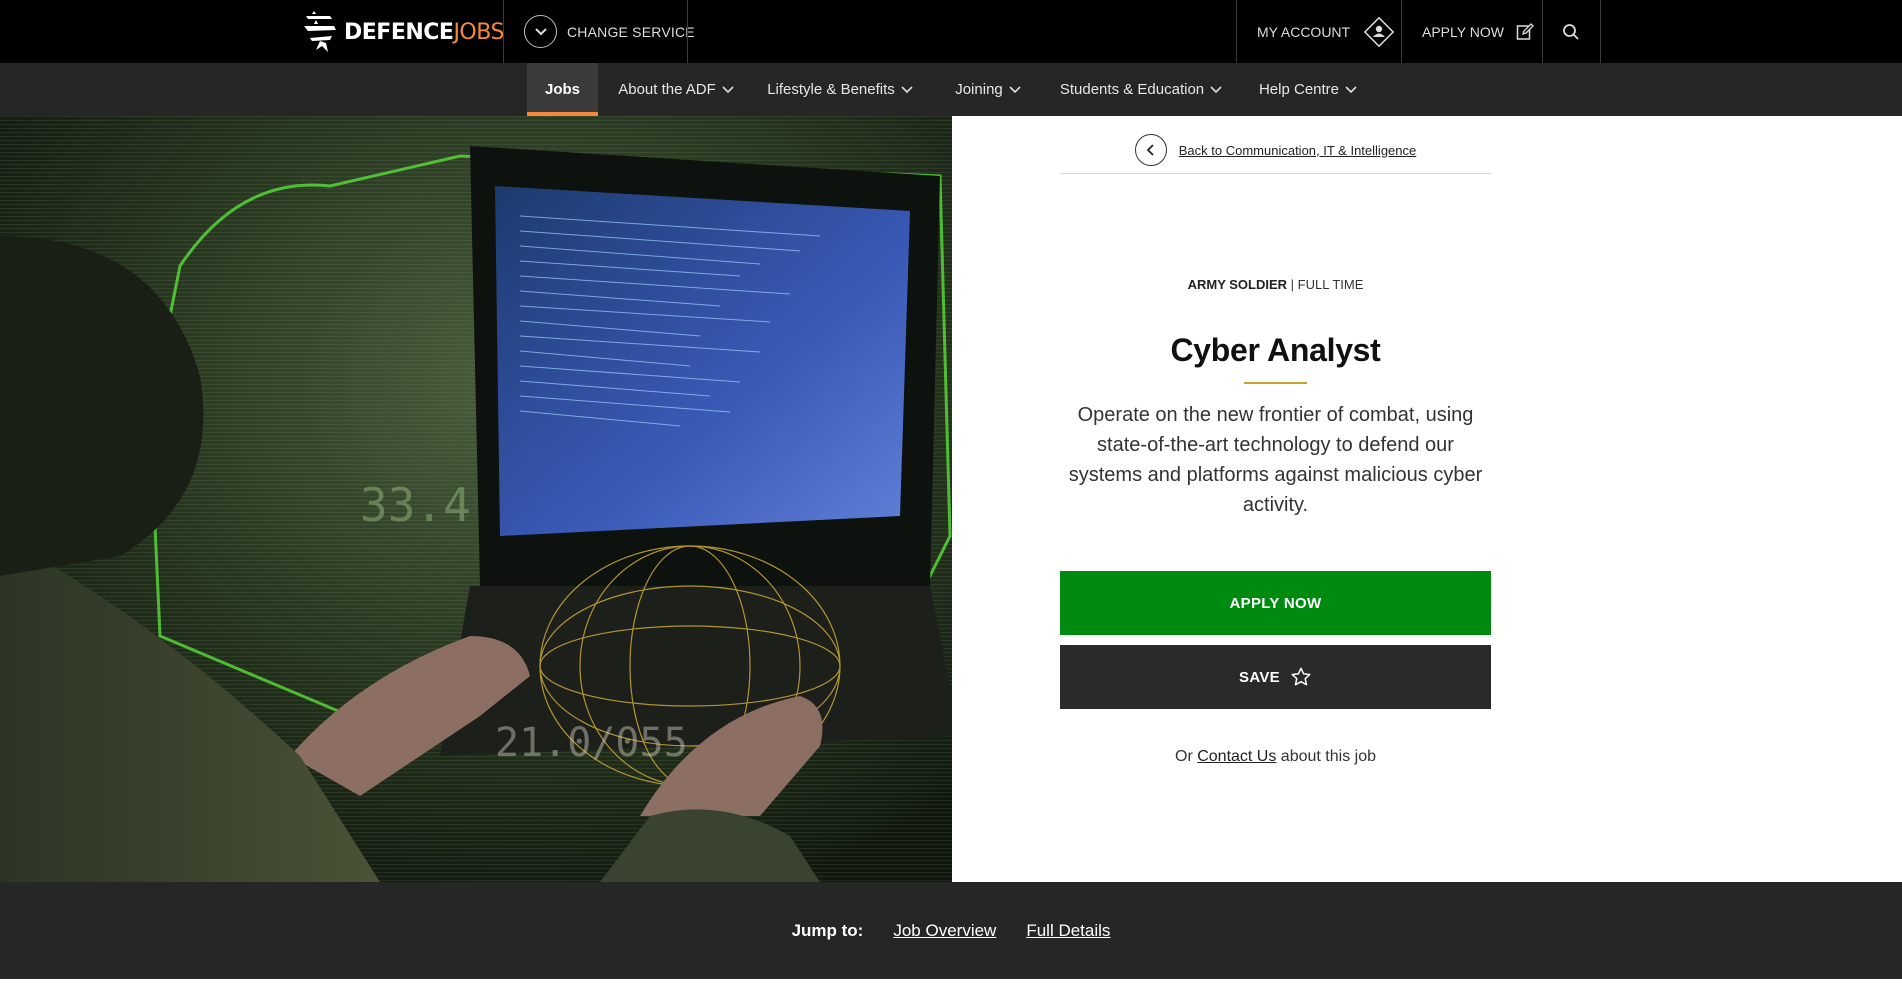 The height and width of the screenshot is (984, 1902). I want to click on my-account-label: MY ACCOUNT, so click(1304, 31).